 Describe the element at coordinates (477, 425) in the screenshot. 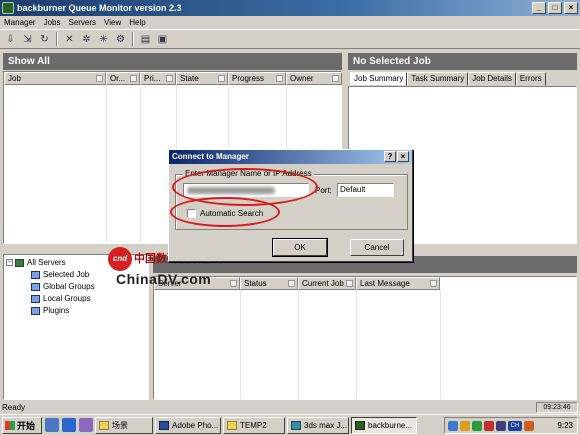

I see `tray-app-icon` at that location.